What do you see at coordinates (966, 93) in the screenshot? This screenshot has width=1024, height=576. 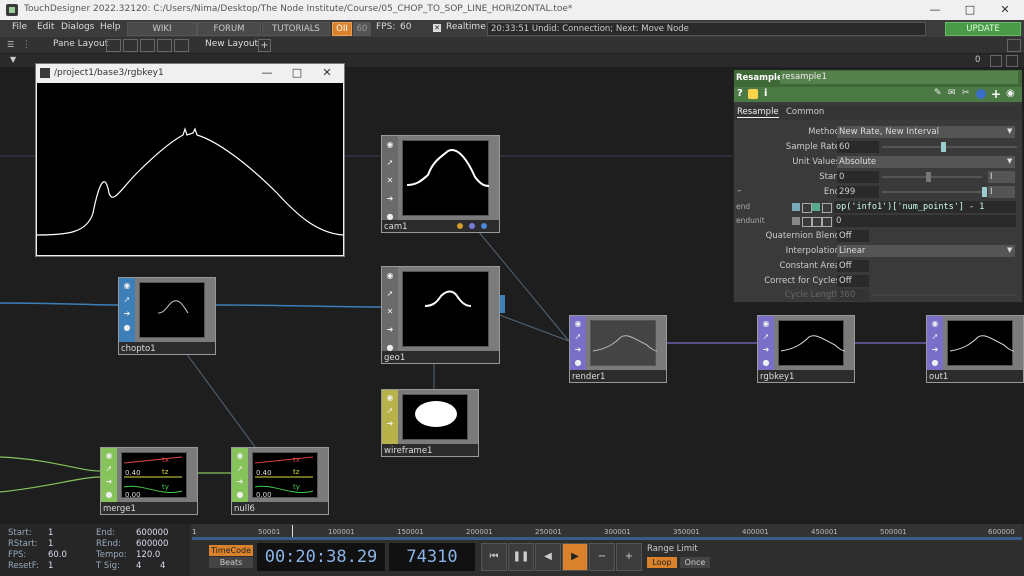 I see `cut-icon: ✂` at bounding box center [966, 93].